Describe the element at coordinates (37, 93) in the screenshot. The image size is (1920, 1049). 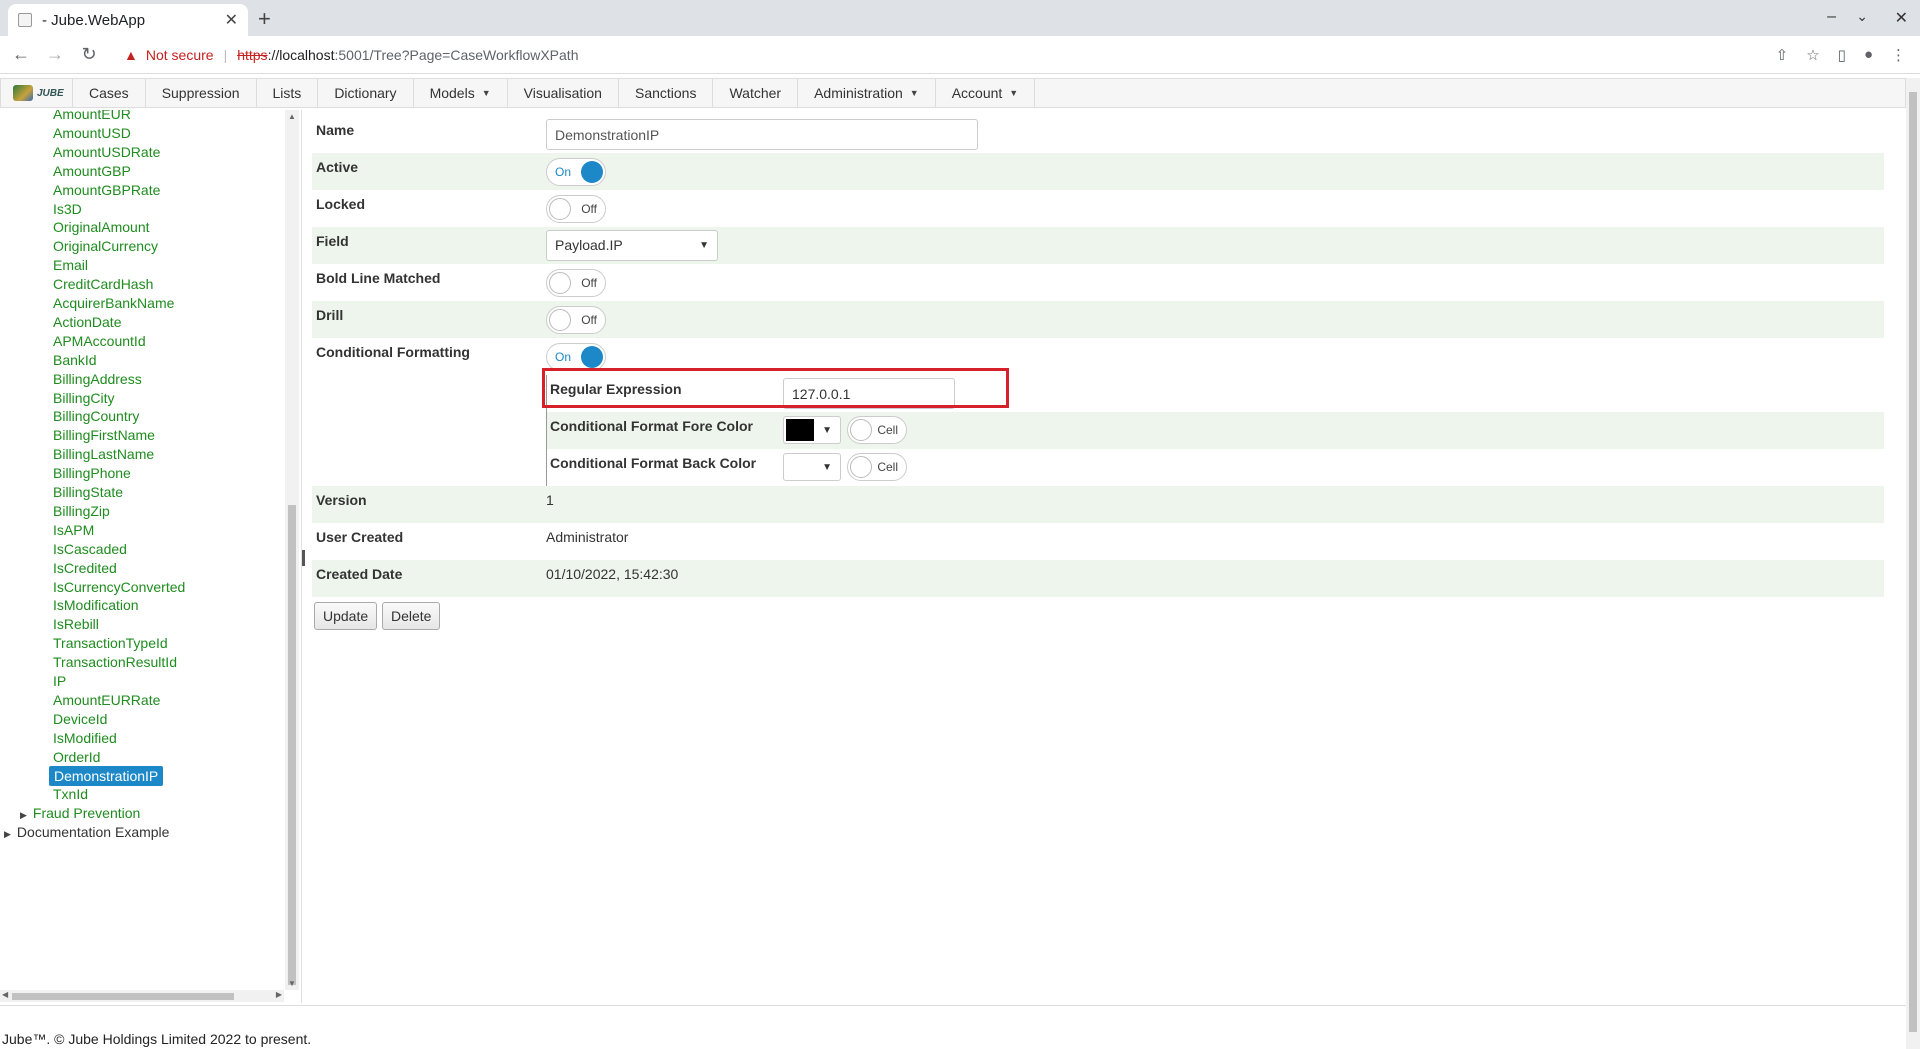
I see `jube-logo: JUBE` at that location.